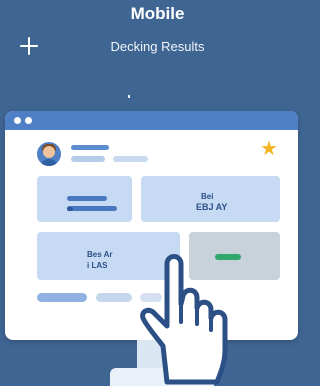 The image size is (320, 386). I want to click on card-text-line2: EBJ AY, so click(212, 207).